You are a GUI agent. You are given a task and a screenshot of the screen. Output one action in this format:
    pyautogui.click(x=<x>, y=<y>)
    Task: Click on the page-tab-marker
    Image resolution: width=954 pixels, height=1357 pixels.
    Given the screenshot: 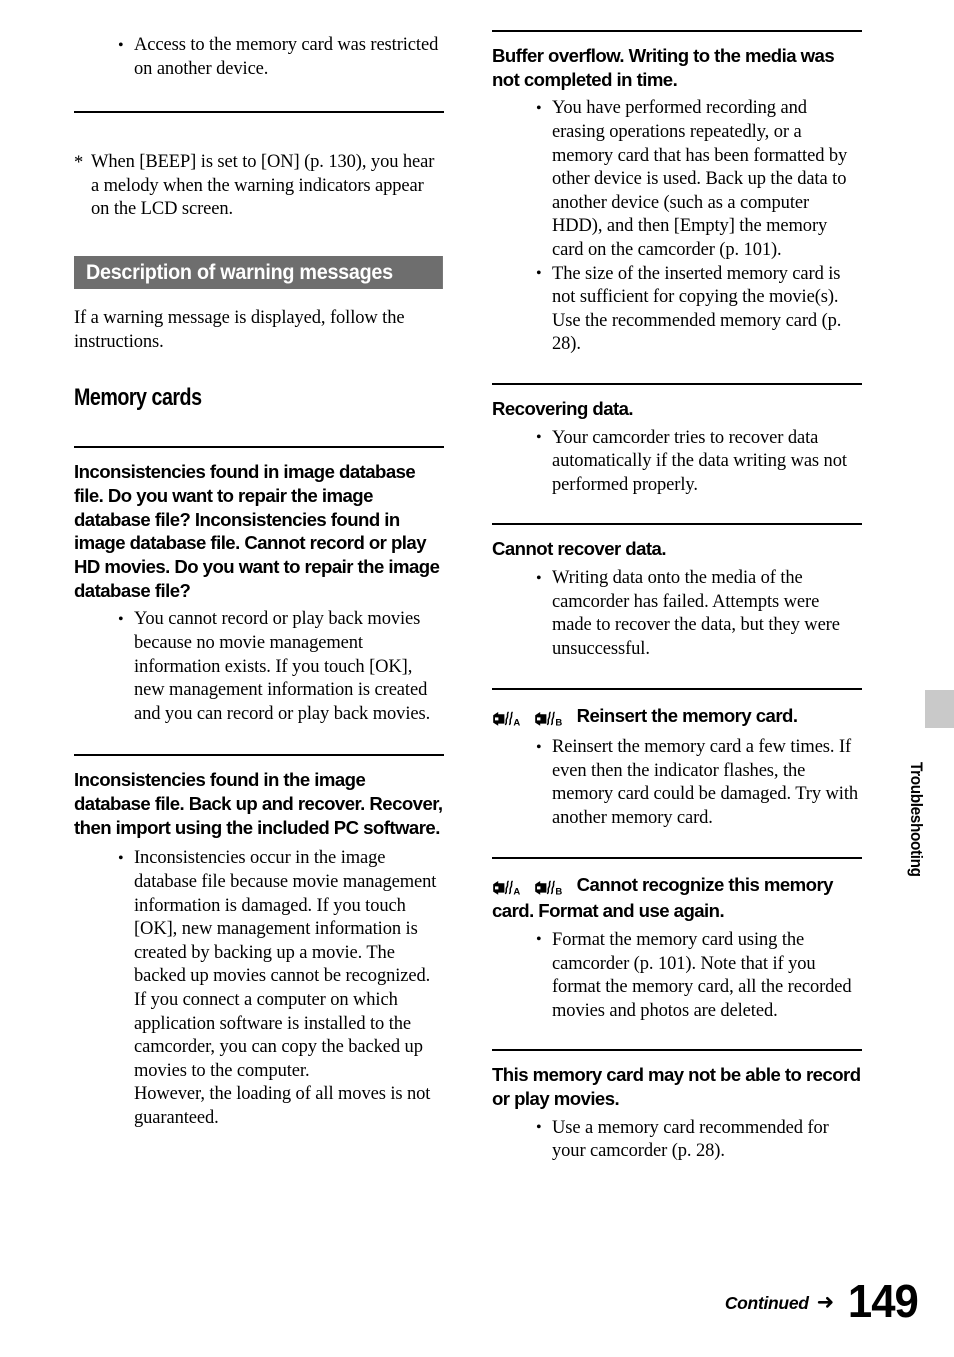 What is the action you would take?
    pyautogui.click(x=939, y=709)
    